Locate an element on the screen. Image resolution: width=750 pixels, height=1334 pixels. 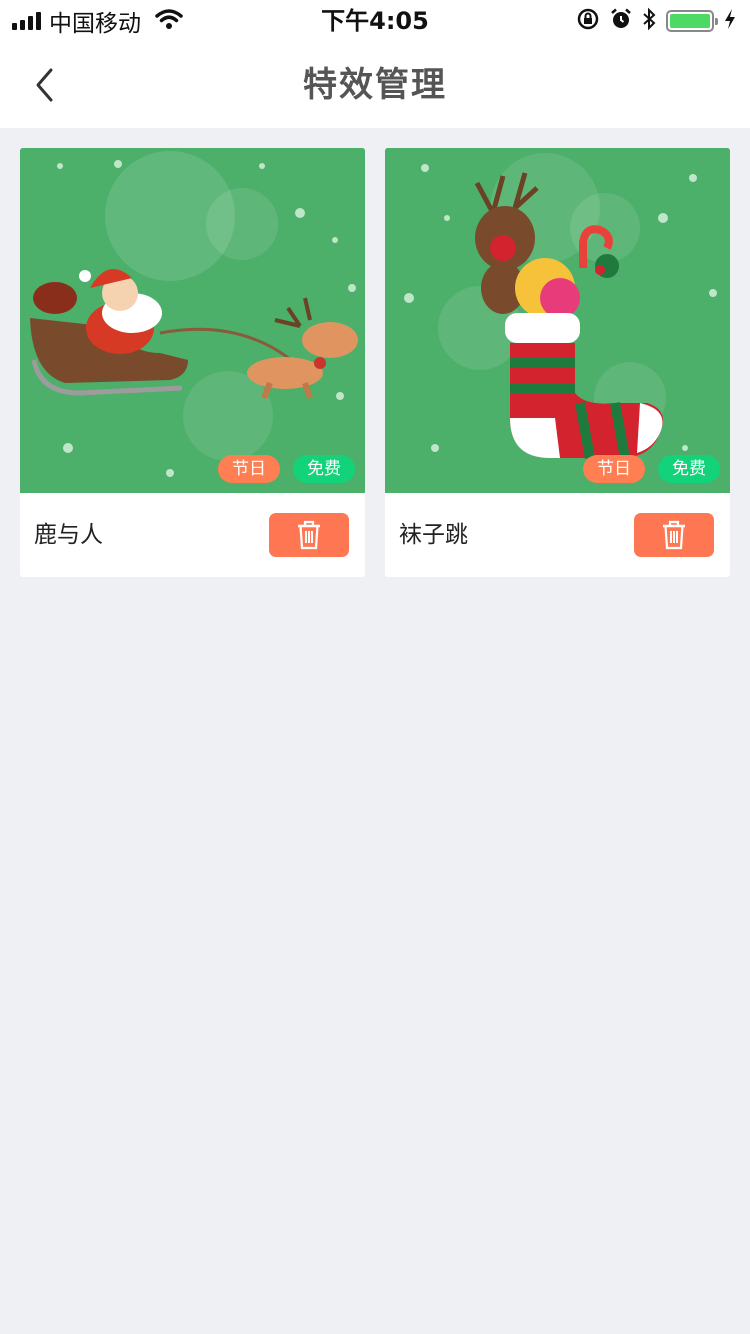
bluetooth-icon is located at coordinates (649, 21).